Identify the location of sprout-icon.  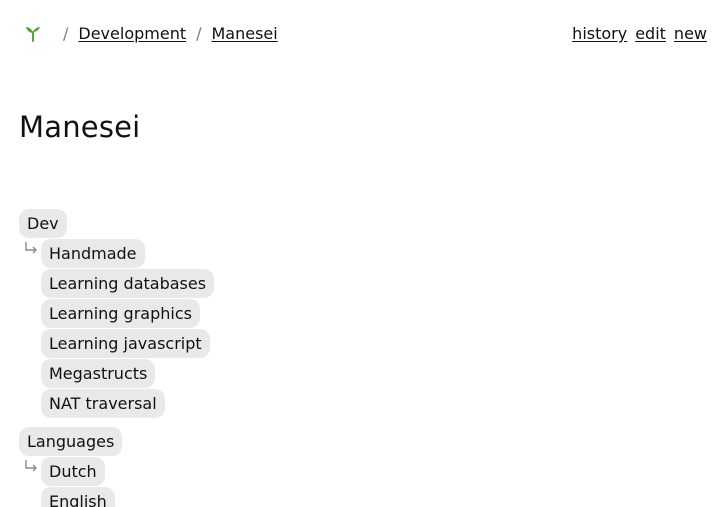
(33, 33).